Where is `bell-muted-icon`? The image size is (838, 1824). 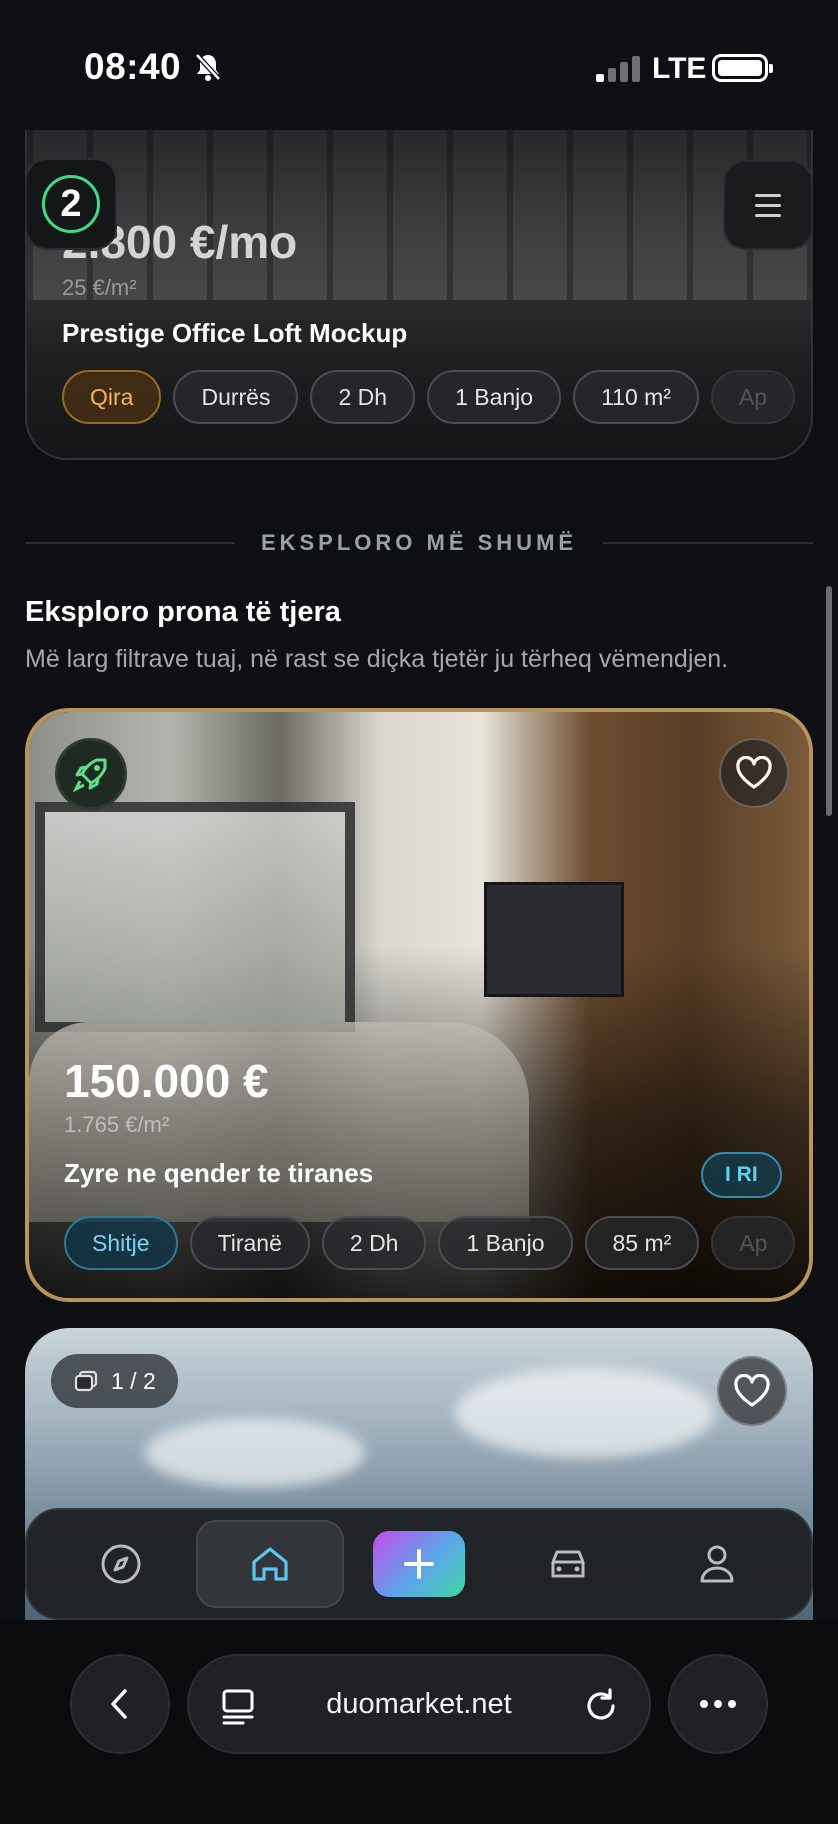 bell-muted-icon is located at coordinates (208, 69).